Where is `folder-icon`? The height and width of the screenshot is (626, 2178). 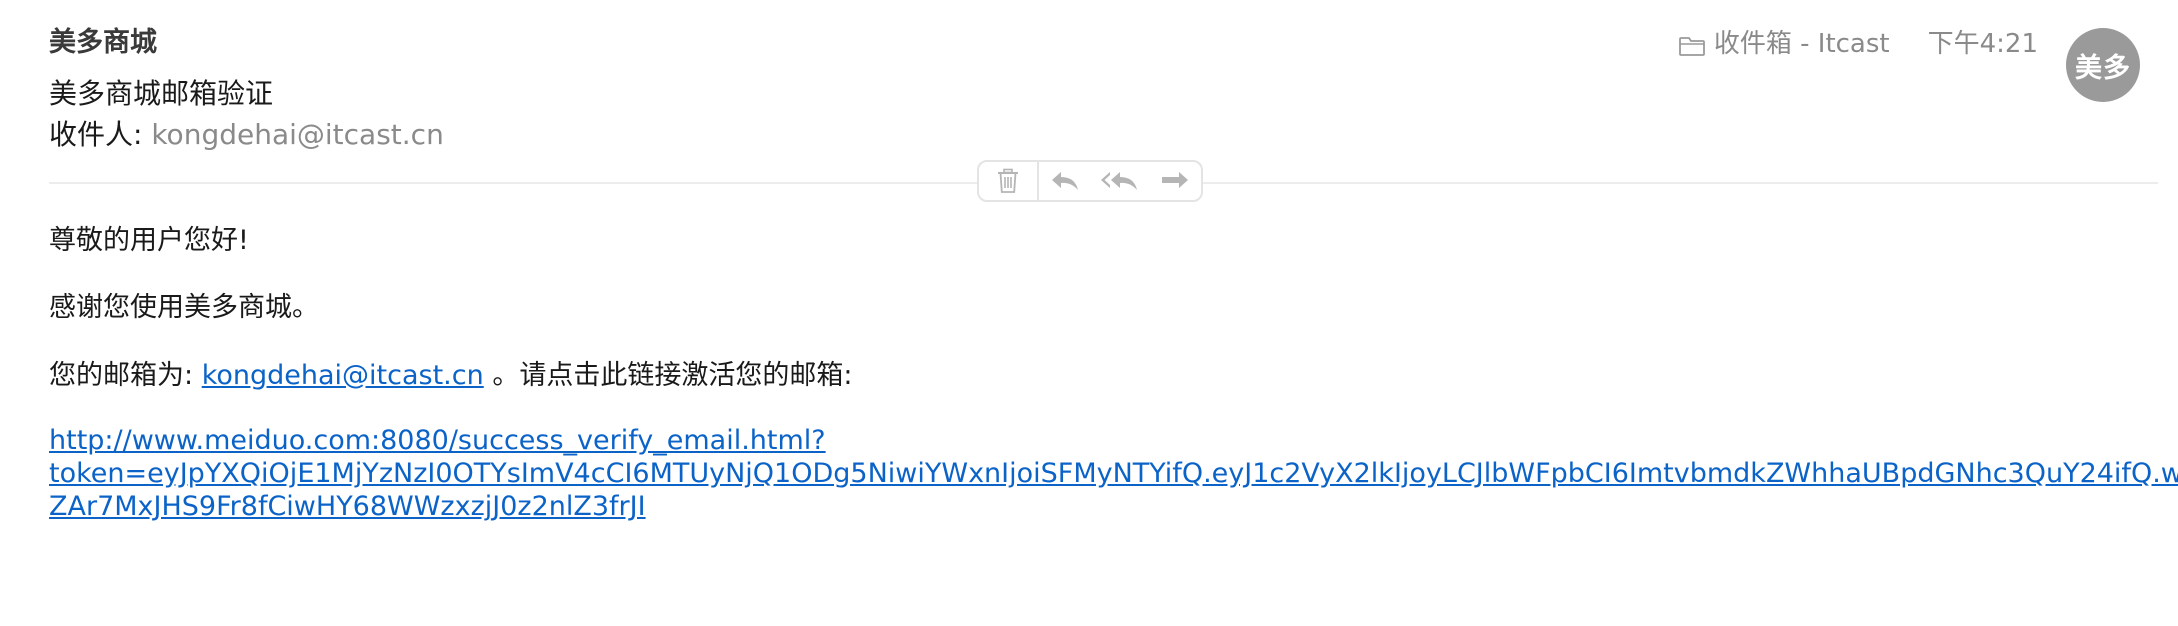
folder-icon is located at coordinates (1692, 44).